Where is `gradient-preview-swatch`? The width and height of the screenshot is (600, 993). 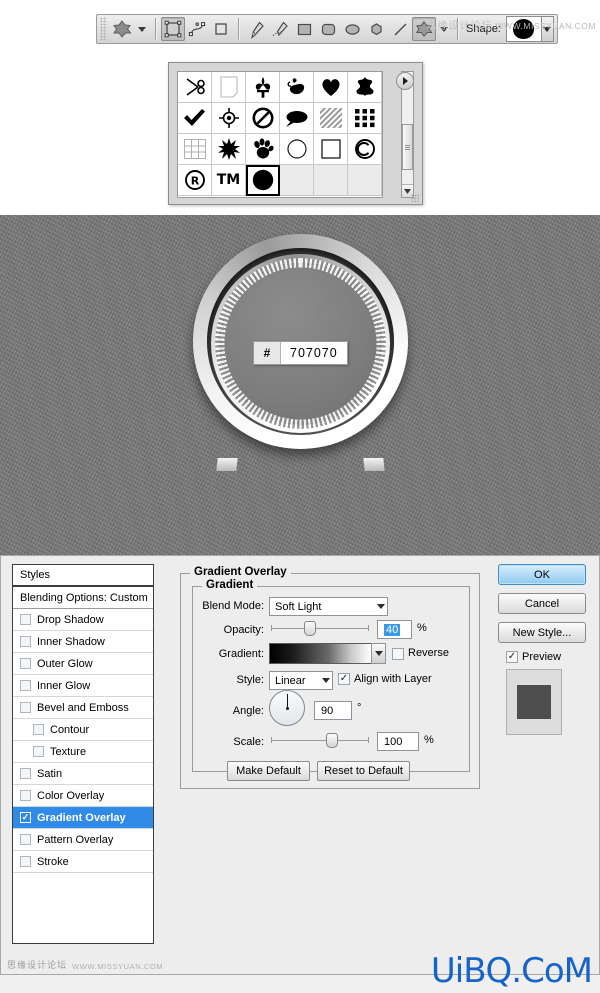 gradient-preview-swatch is located at coordinates (320, 653).